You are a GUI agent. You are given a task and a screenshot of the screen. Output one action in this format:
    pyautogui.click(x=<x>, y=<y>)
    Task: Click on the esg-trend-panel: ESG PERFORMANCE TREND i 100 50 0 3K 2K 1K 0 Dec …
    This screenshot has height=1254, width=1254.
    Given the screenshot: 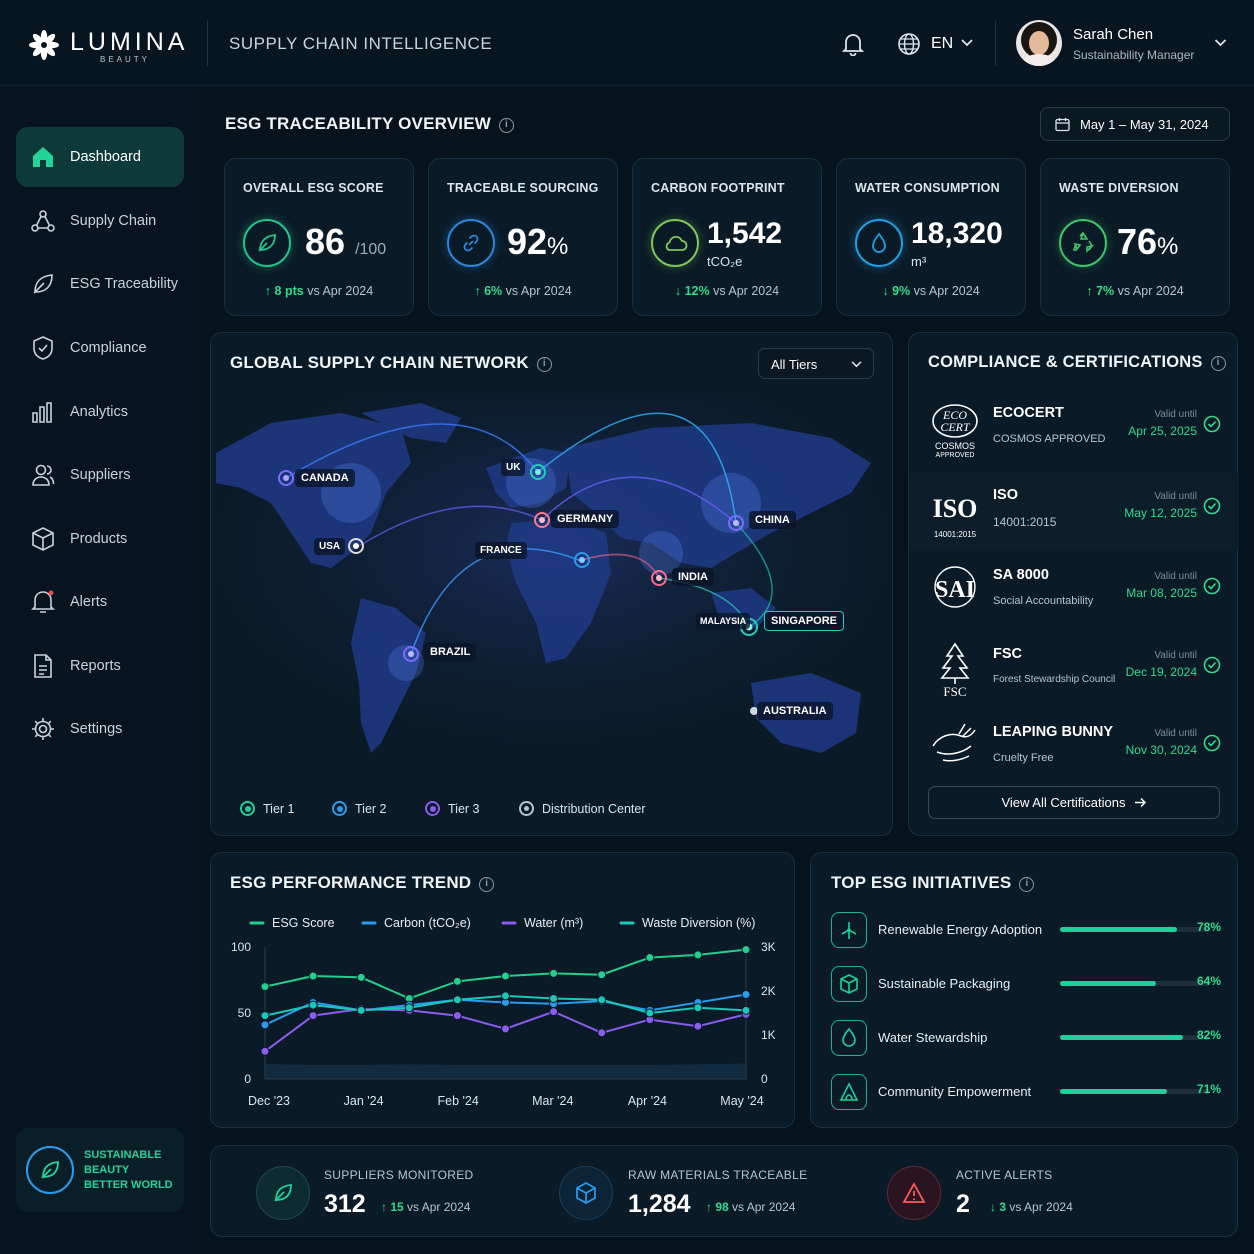 What is the action you would take?
    pyautogui.click(x=502, y=990)
    